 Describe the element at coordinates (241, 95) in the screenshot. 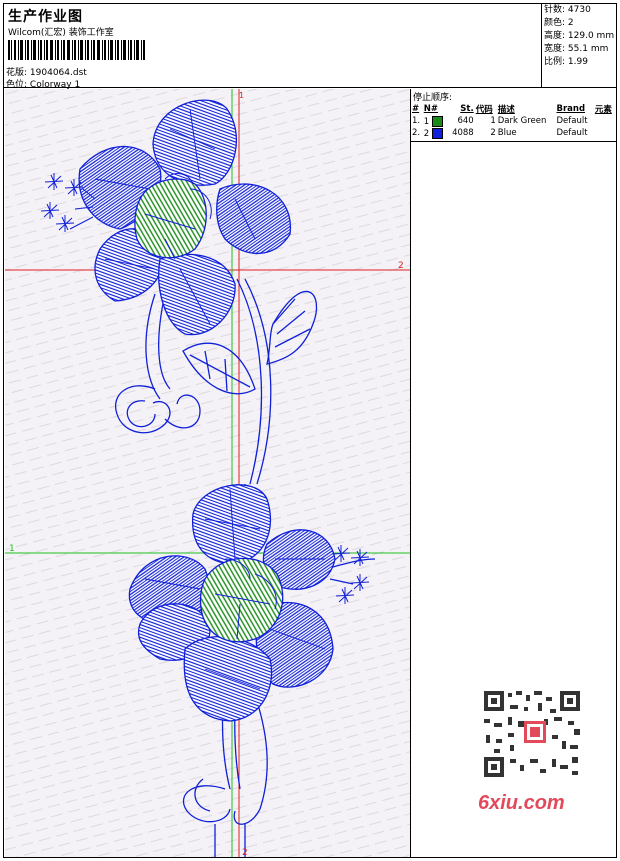

I see `guide-label-top: 1` at that location.